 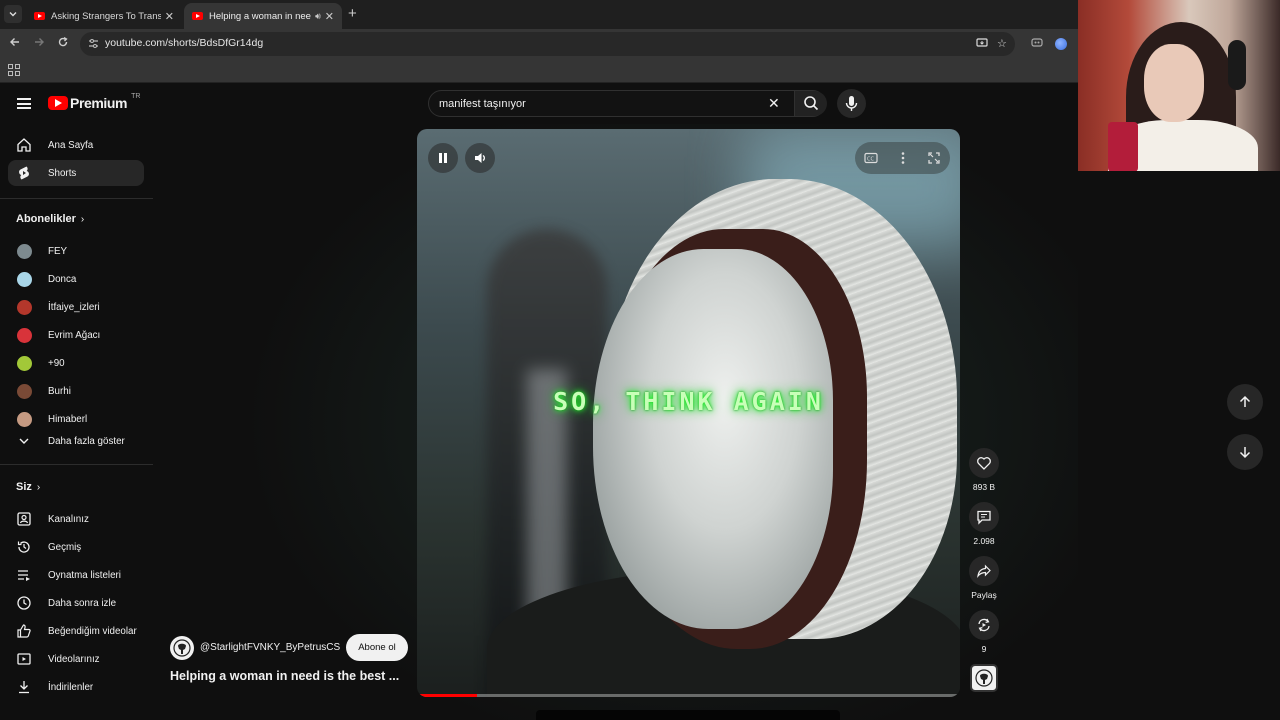 What do you see at coordinates (547, 44) in the screenshot?
I see `address-bar: youtube.com/shorts/BdsDfGr14dg ☆` at bounding box center [547, 44].